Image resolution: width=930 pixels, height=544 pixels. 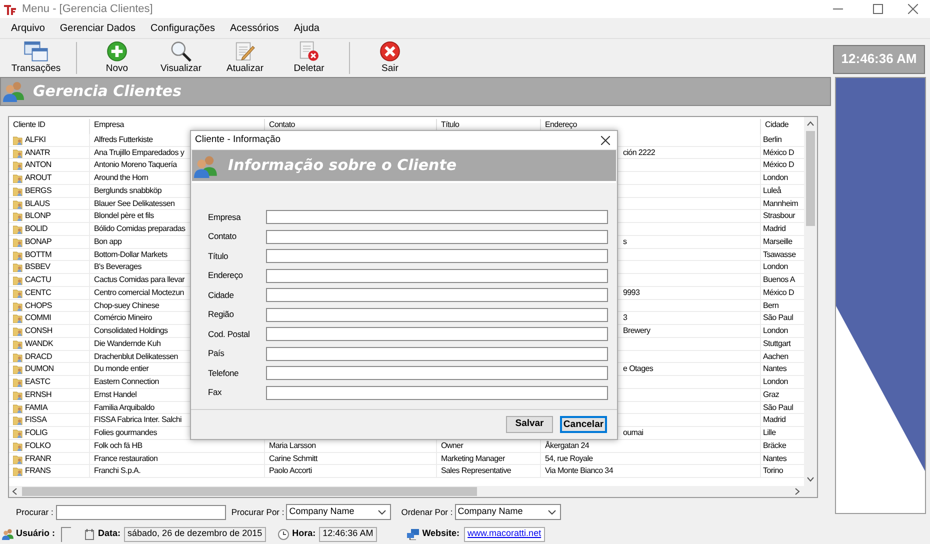 I want to click on document-delete-icon, so click(x=309, y=51).